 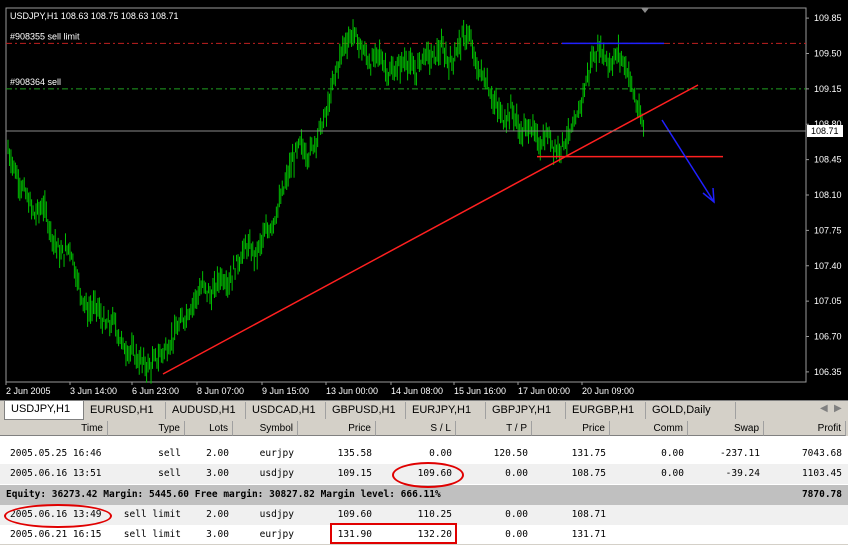 I want to click on y-tick-label: 107.05, so click(x=828, y=301).